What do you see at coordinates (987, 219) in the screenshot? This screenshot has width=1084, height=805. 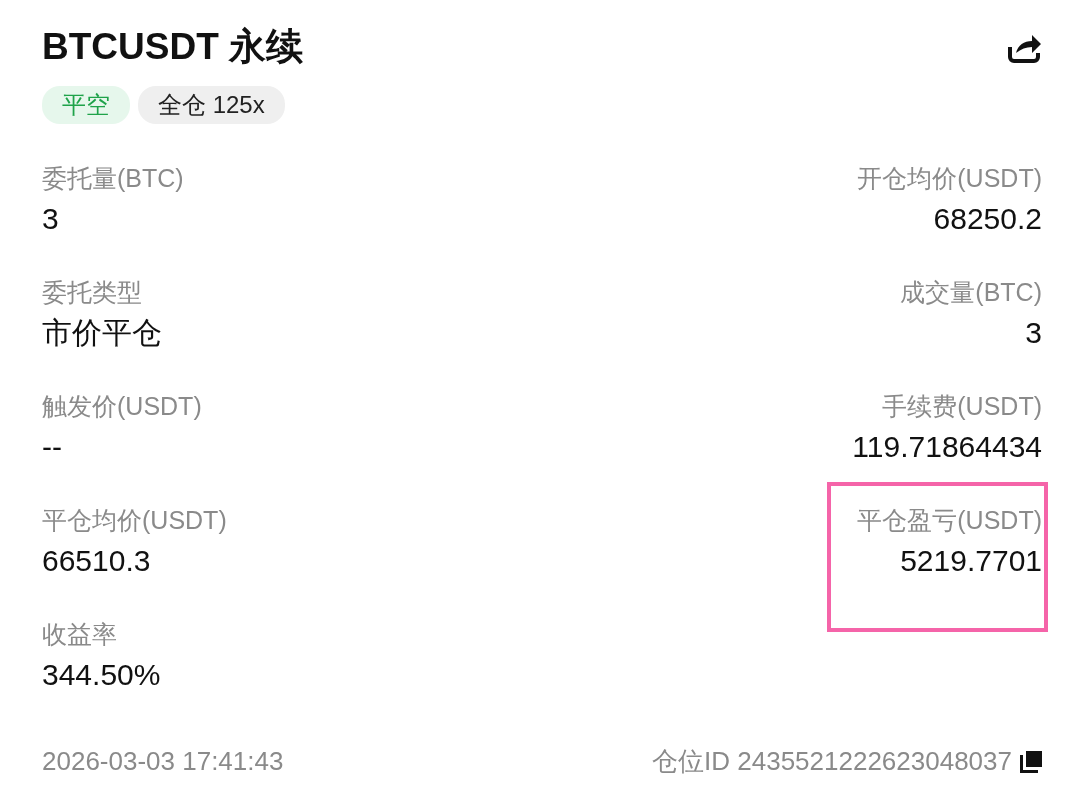 I see `field-value: 68250.2` at bounding box center [987, 219].